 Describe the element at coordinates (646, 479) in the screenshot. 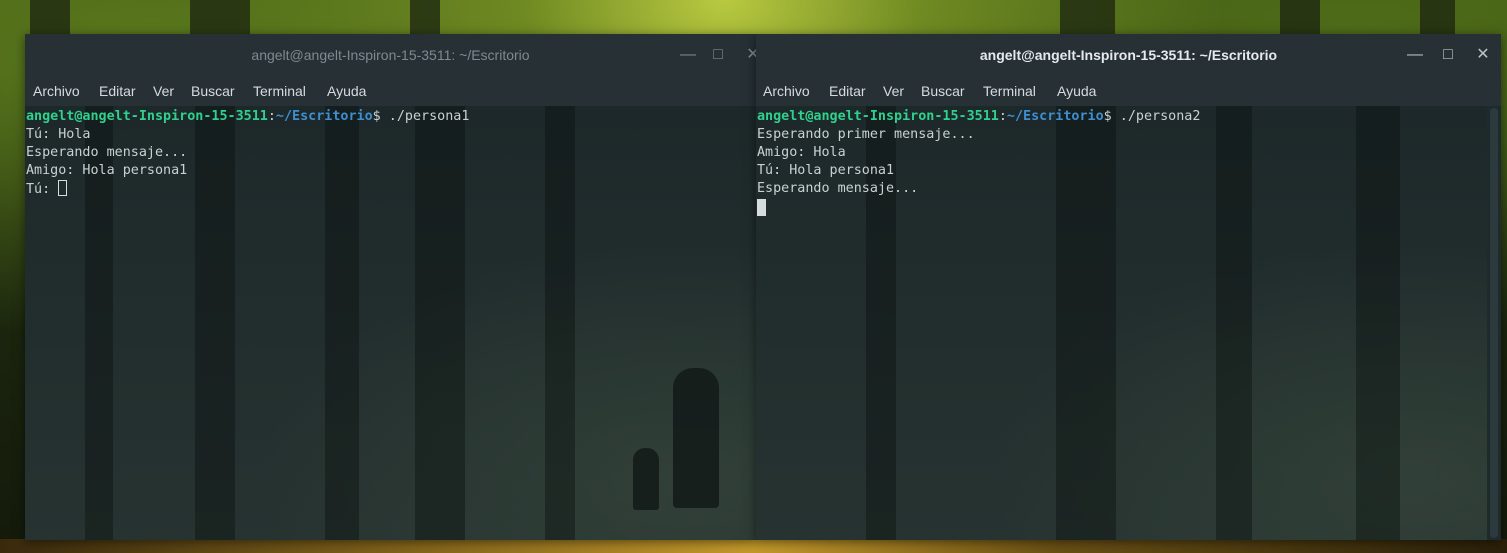

I see `child-silhouette` at that location.